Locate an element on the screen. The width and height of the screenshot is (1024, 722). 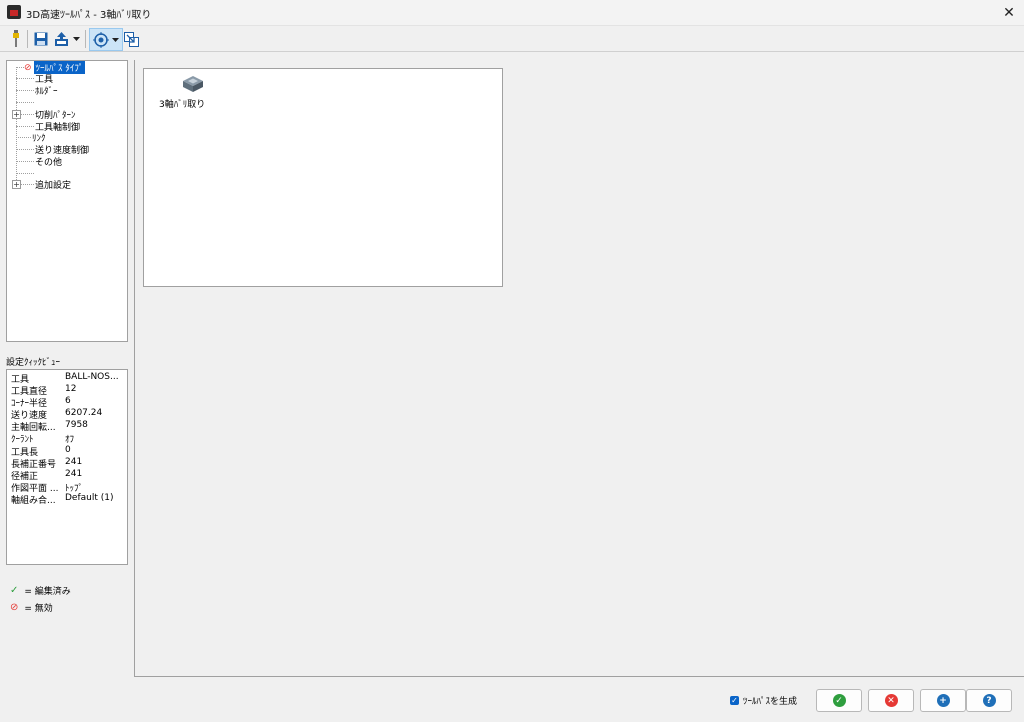
tree-item-other: その他 is located at coordinates (49, 162).